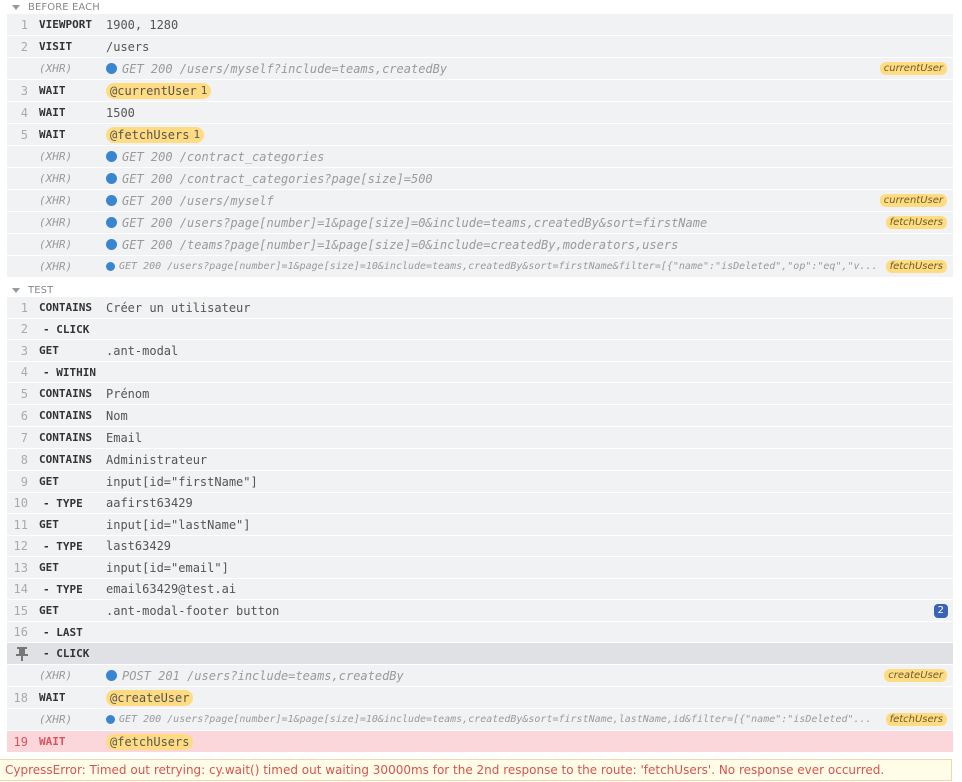  I want to click on command-row-pinned: - CLICK, so click(480, 654).